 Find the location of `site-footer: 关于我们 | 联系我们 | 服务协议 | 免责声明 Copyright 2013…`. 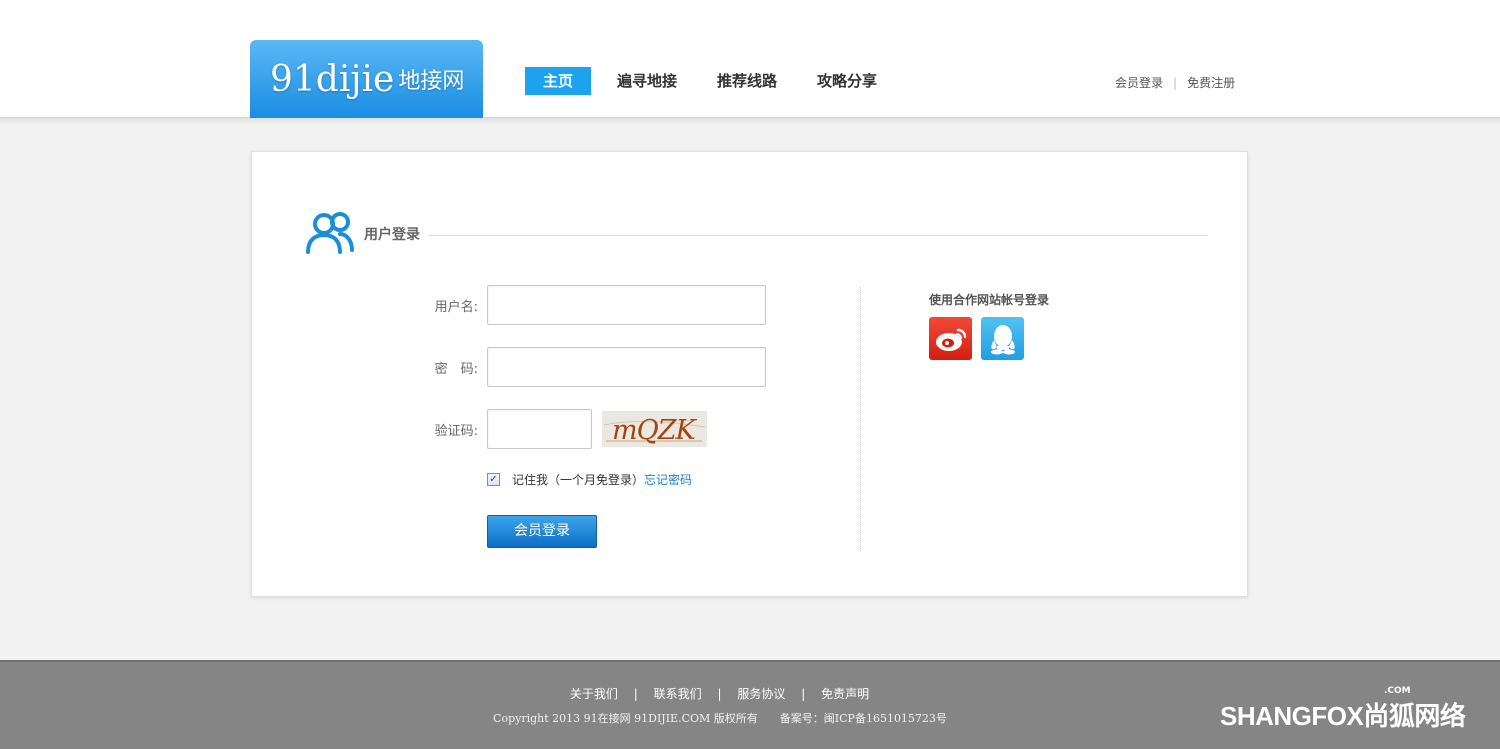

site-footer: 关于我们 | 联系我们 | 服务协议 | 免责声明 Copyright 2013… is located at coordinates (750, 704).